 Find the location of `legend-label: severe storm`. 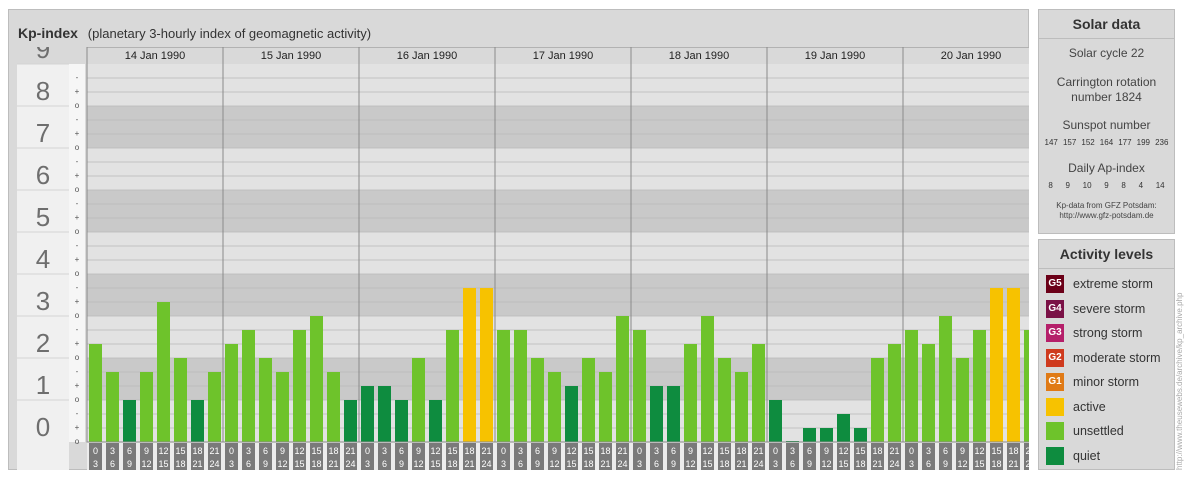

legend-label: severe storm is located at coordinates (1109, 308).